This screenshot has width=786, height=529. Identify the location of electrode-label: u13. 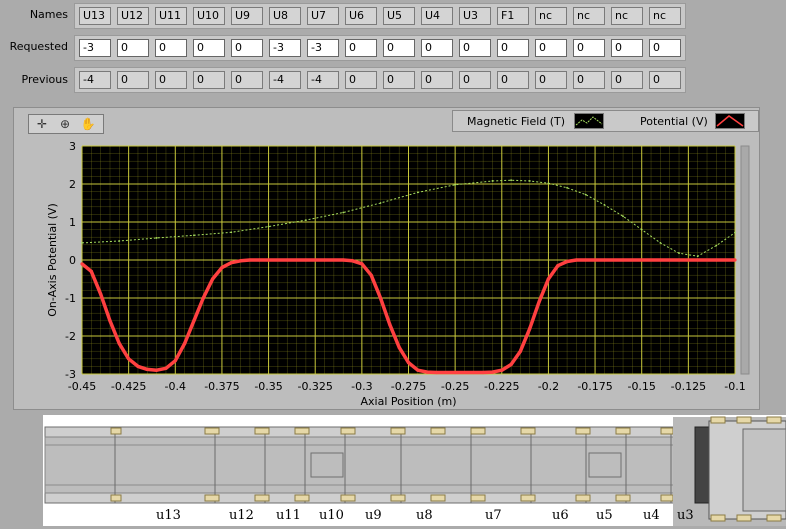
(168, 515).